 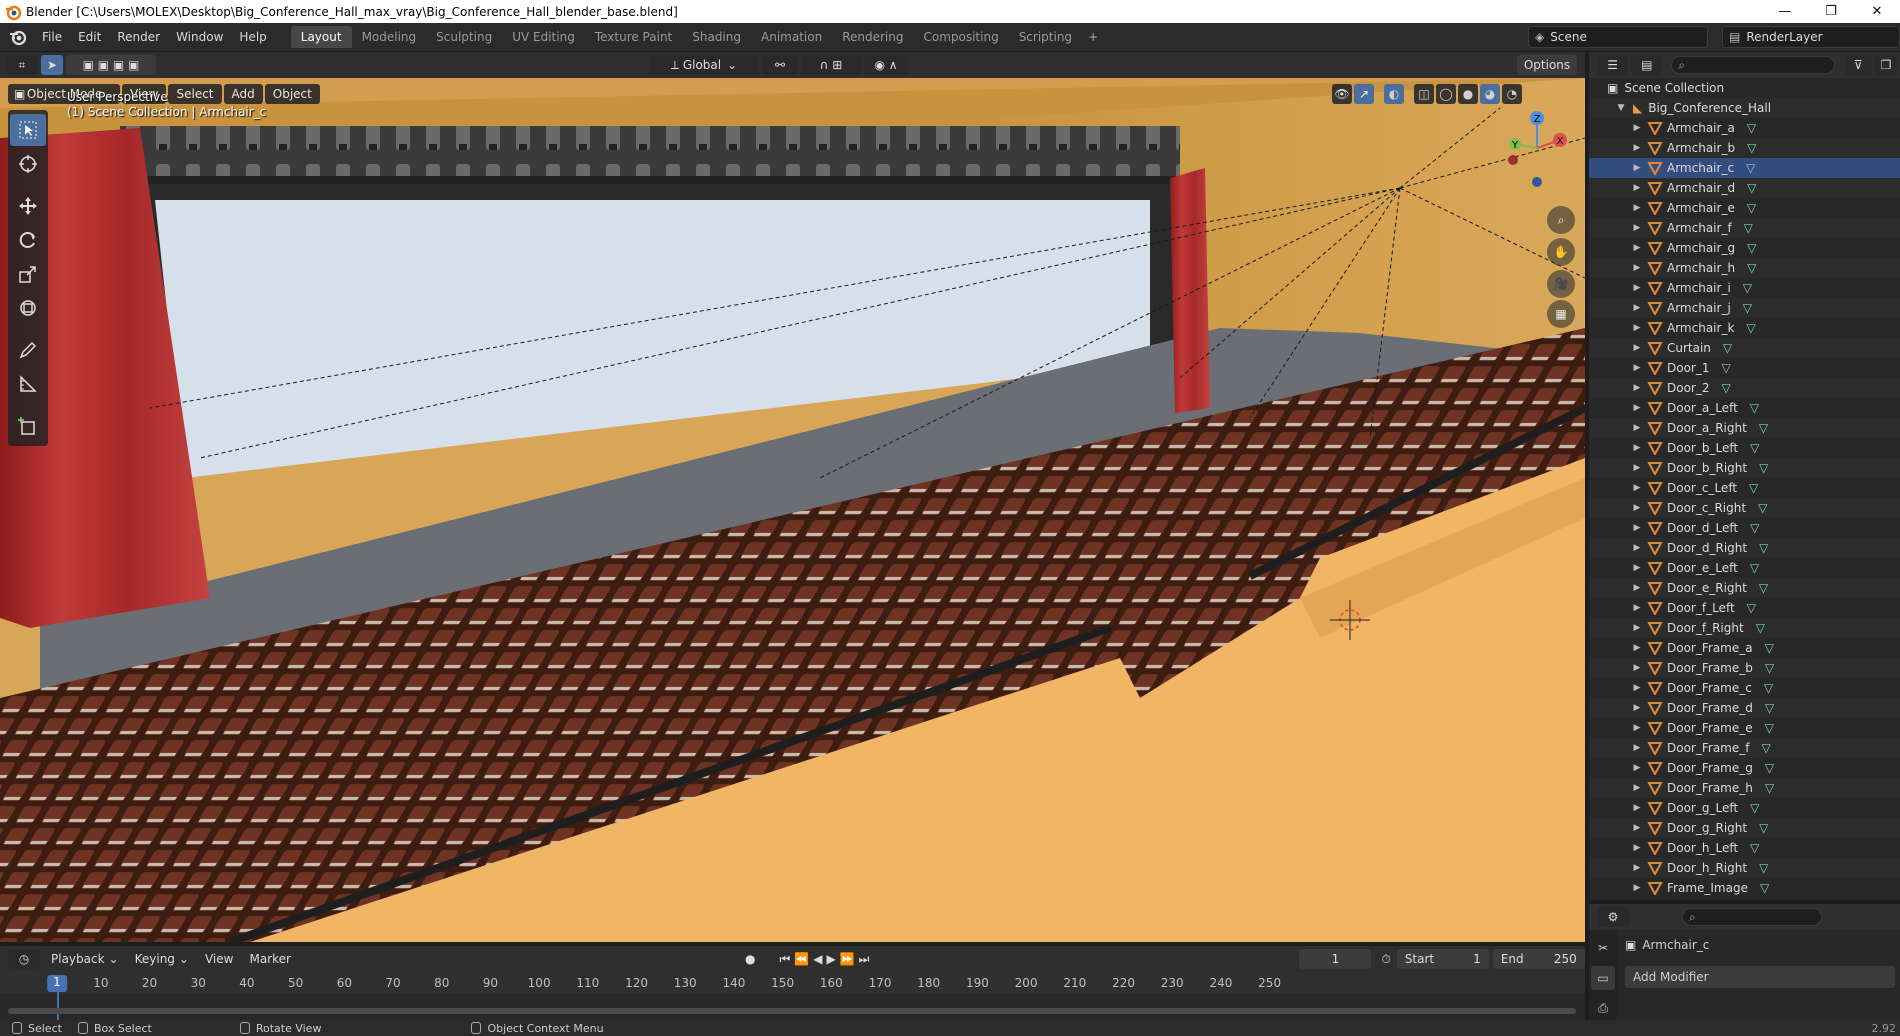 What do you see at coordinates (1744, 588) in the screenshot?
I see `outliner-item: ▶ Door_e_Right ▽` at bounding box center [1744, 588].